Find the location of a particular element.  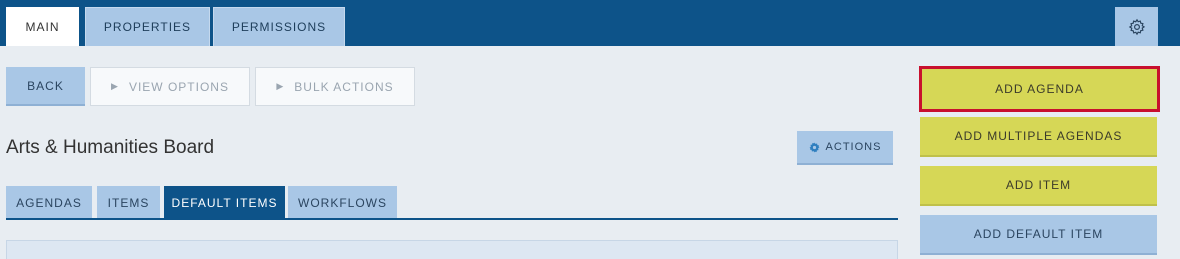

gear-icon is located at coordinates (1136, 26).